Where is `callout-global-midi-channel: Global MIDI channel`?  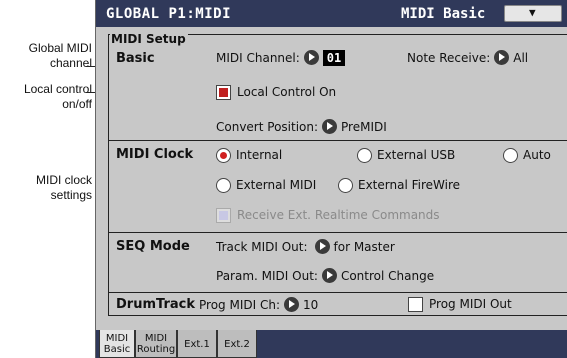
callout-global-midi-channel: Global MIDI channel is located at coordinates (60, 55).